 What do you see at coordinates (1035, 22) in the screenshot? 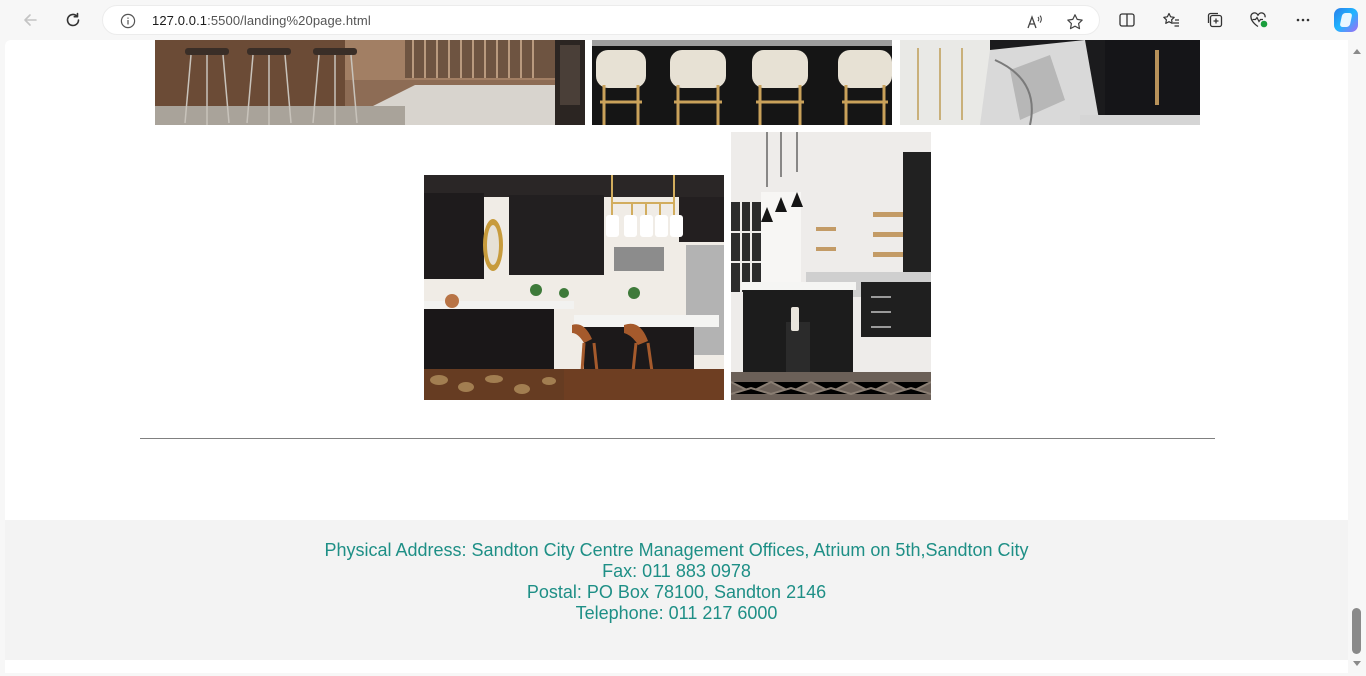
I see `read-aloud-icon` at bounding box center [1035, 22].